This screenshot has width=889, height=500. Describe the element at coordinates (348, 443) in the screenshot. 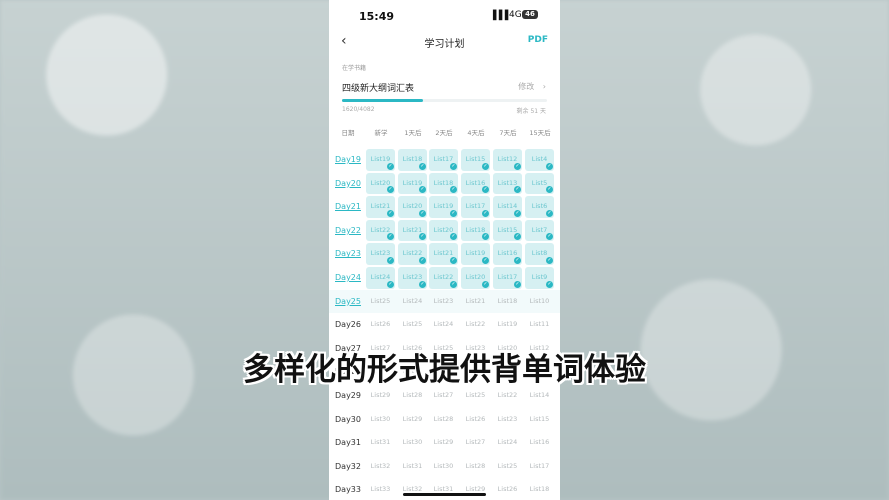

I see `day-label: Day31` at that location.